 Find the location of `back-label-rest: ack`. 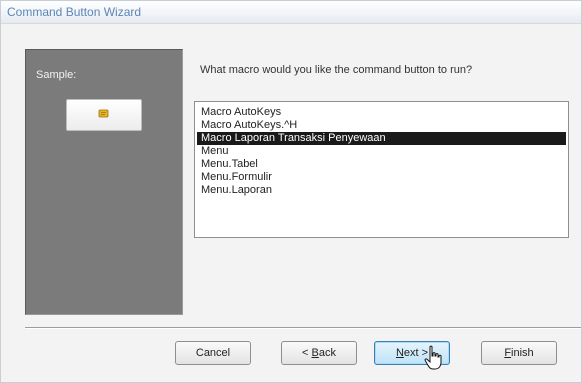

back-label-rest: ack is located at coordinates (327, 353).